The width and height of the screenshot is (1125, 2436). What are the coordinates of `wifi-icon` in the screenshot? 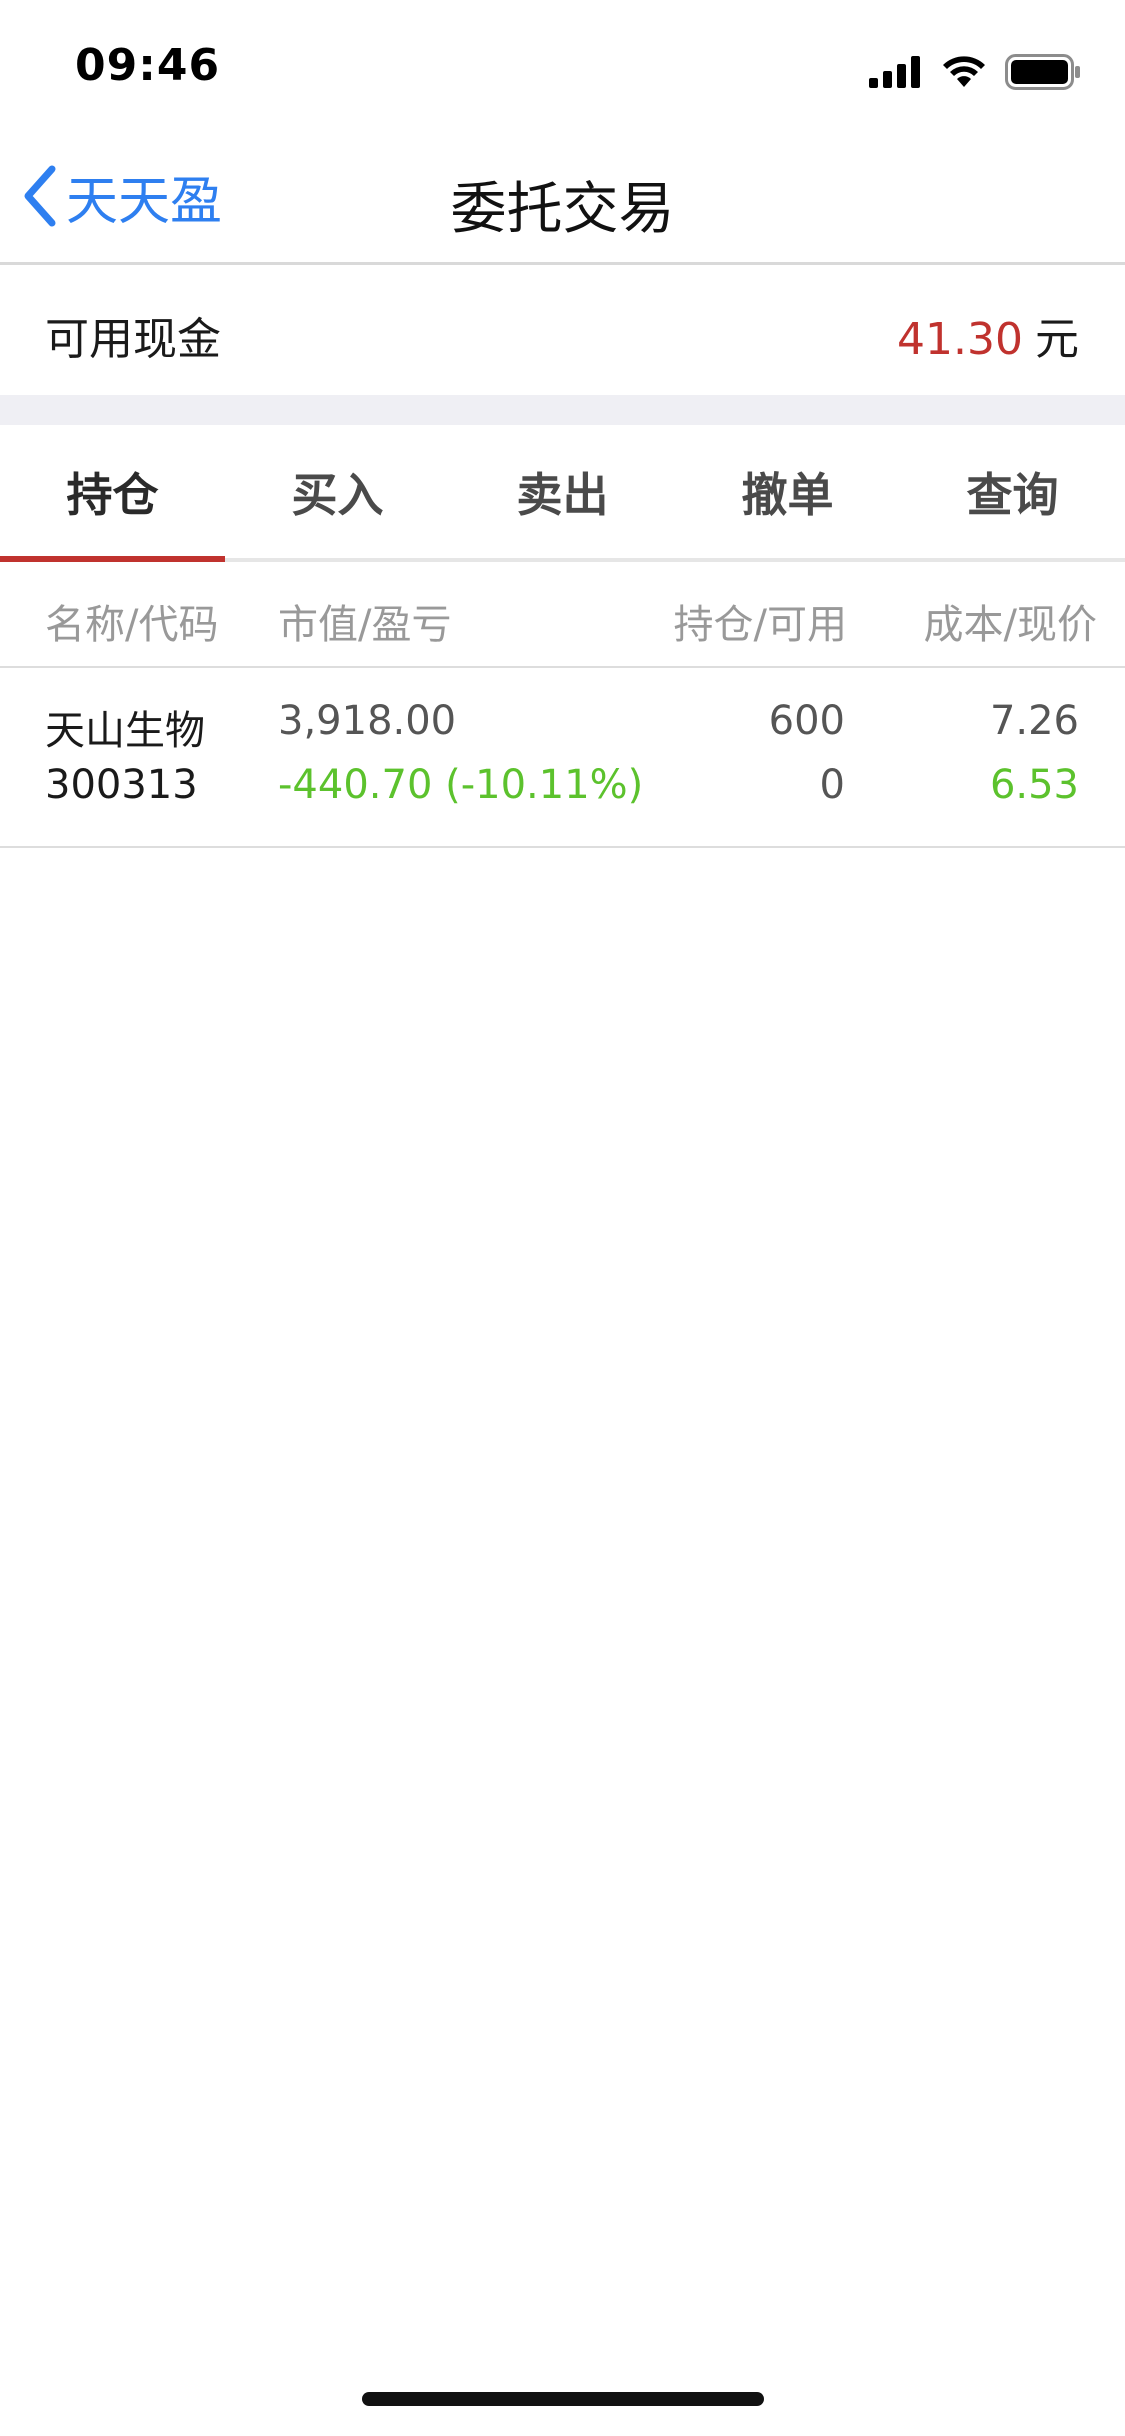 It's located at (964, 71).